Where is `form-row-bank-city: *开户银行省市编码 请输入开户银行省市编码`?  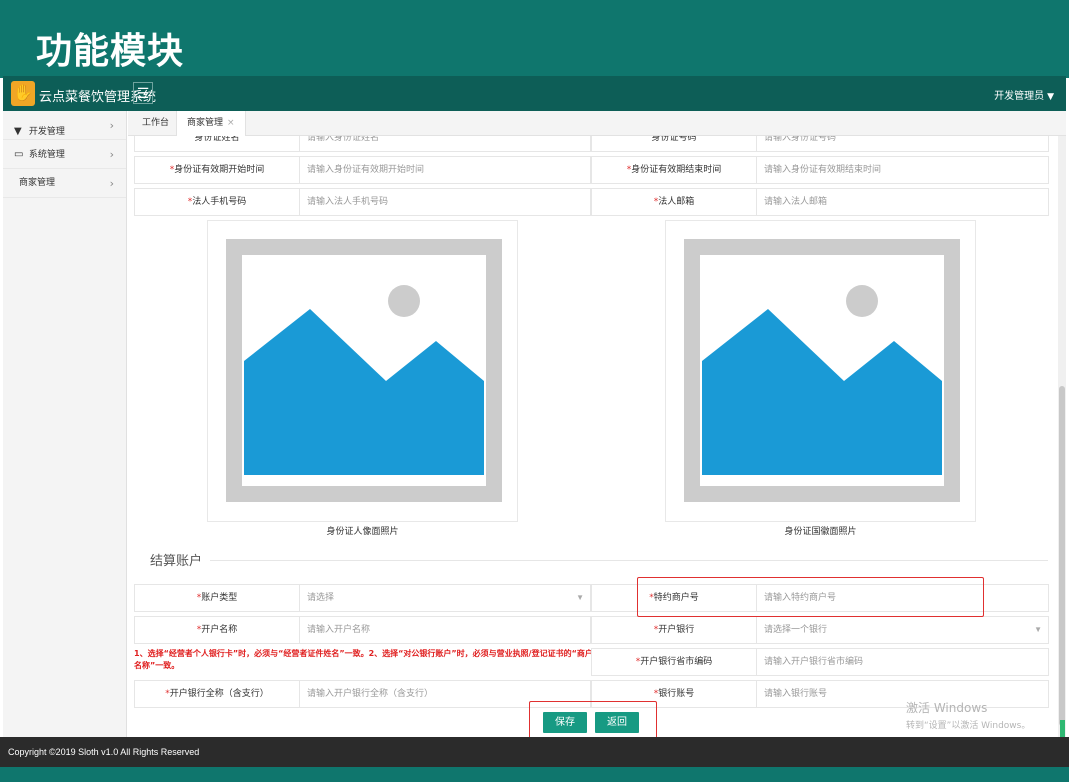
form-row-bank-city: *开户银行省市编码 请输入开户银行省市编码 is located at coordinates (820, 662).